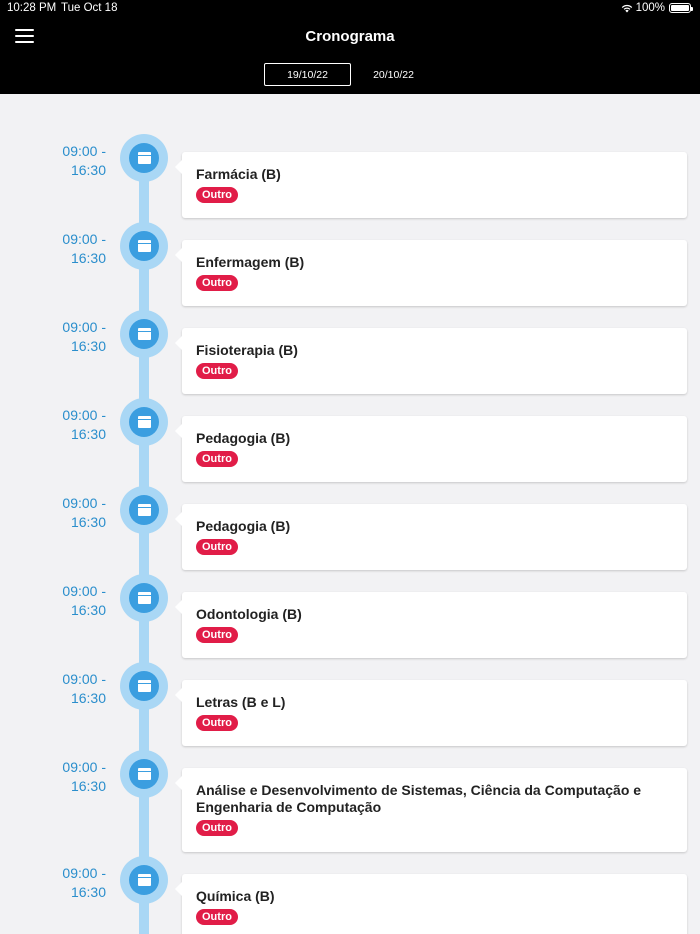 The height and width of the screenshot is (934, 700). What do you see at coordinates (250, 262) in the screenshot?
I see `event-title: Enfermagem (B)` at bounding box center [250, 262].